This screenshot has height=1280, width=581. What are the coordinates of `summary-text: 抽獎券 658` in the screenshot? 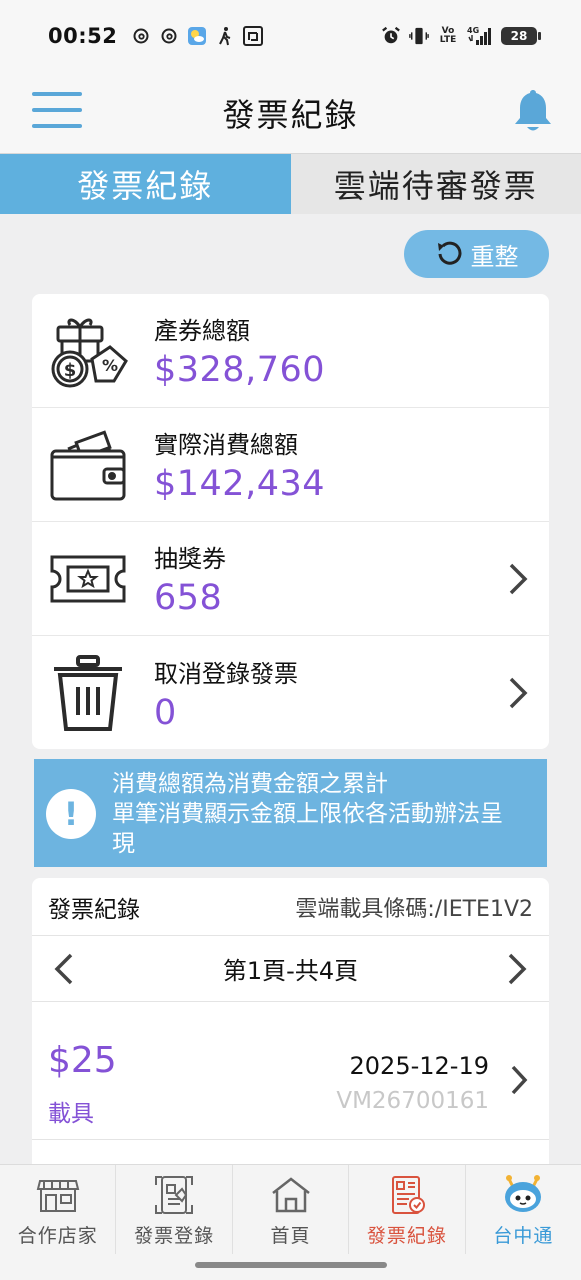 It's located at (190, 578).